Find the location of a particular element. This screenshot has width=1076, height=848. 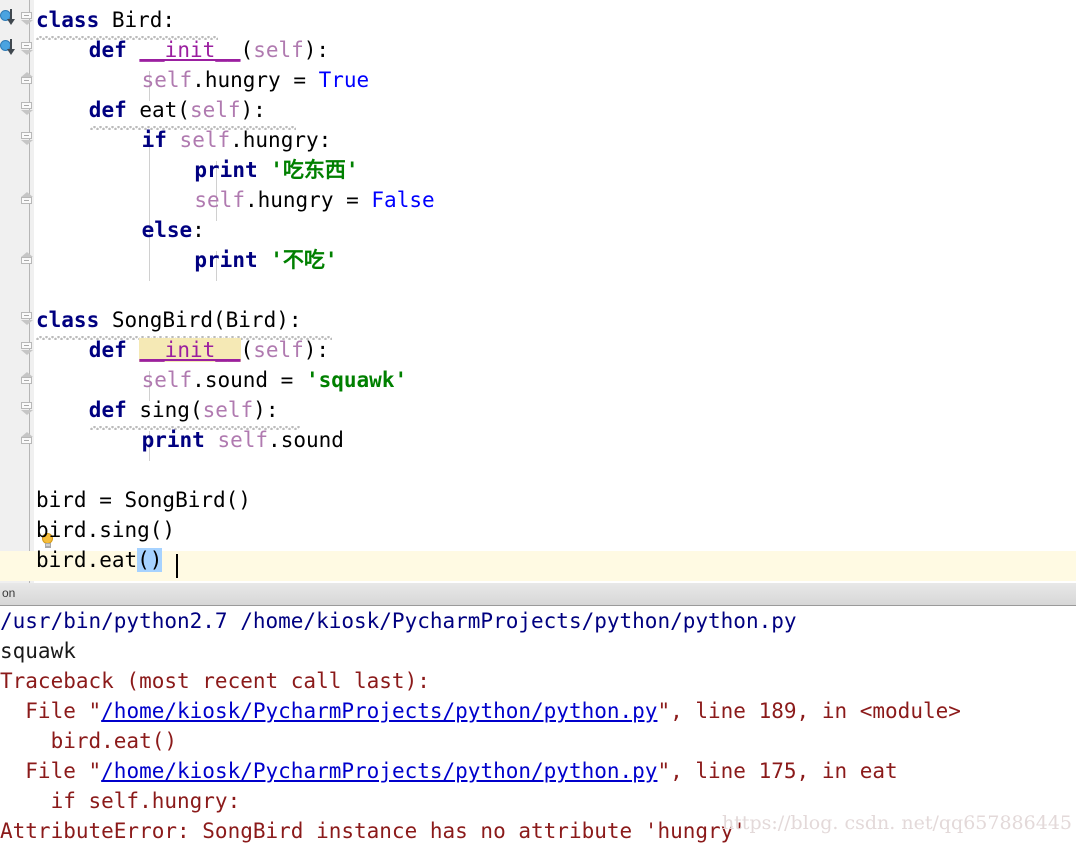

code-token: True is located at coordinates (344, 80).